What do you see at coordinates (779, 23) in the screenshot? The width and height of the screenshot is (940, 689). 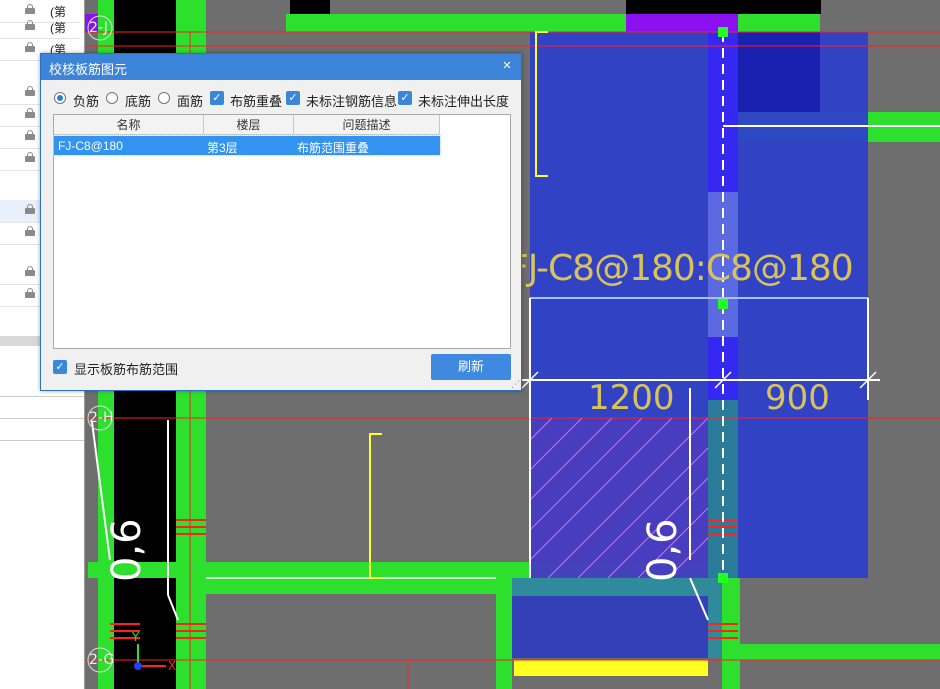 I see `beam-top-right` at bounding box center [779, 23].